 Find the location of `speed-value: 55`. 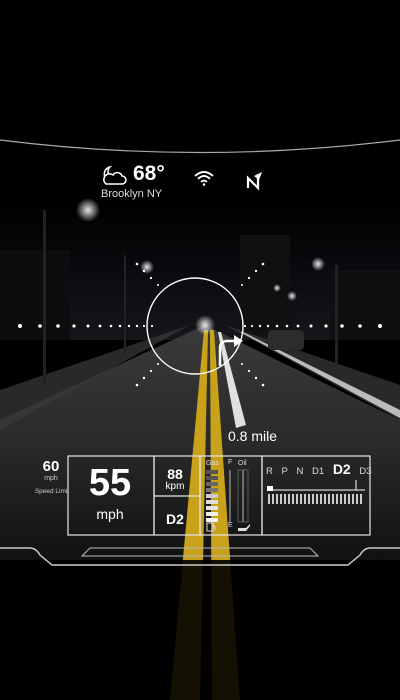

speed-value: 55 is located at coordinates (110, 483).